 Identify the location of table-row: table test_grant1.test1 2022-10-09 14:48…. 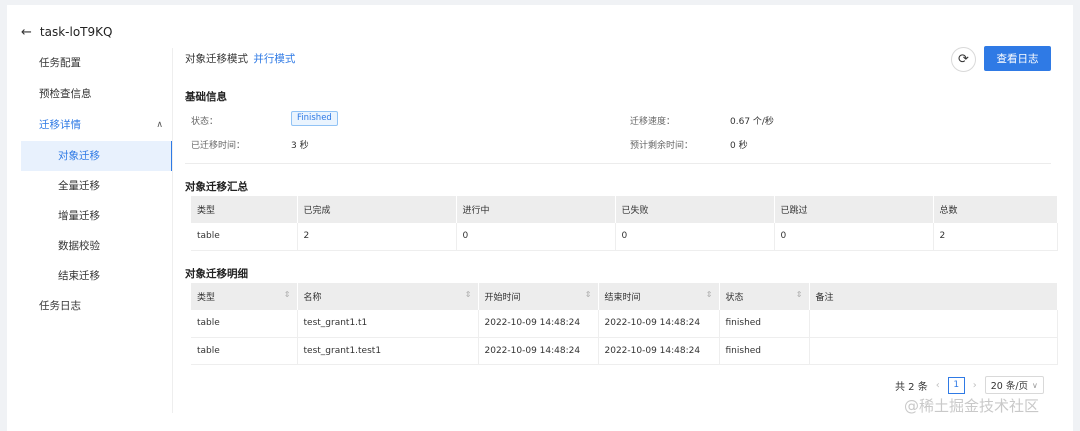
(624, 351).